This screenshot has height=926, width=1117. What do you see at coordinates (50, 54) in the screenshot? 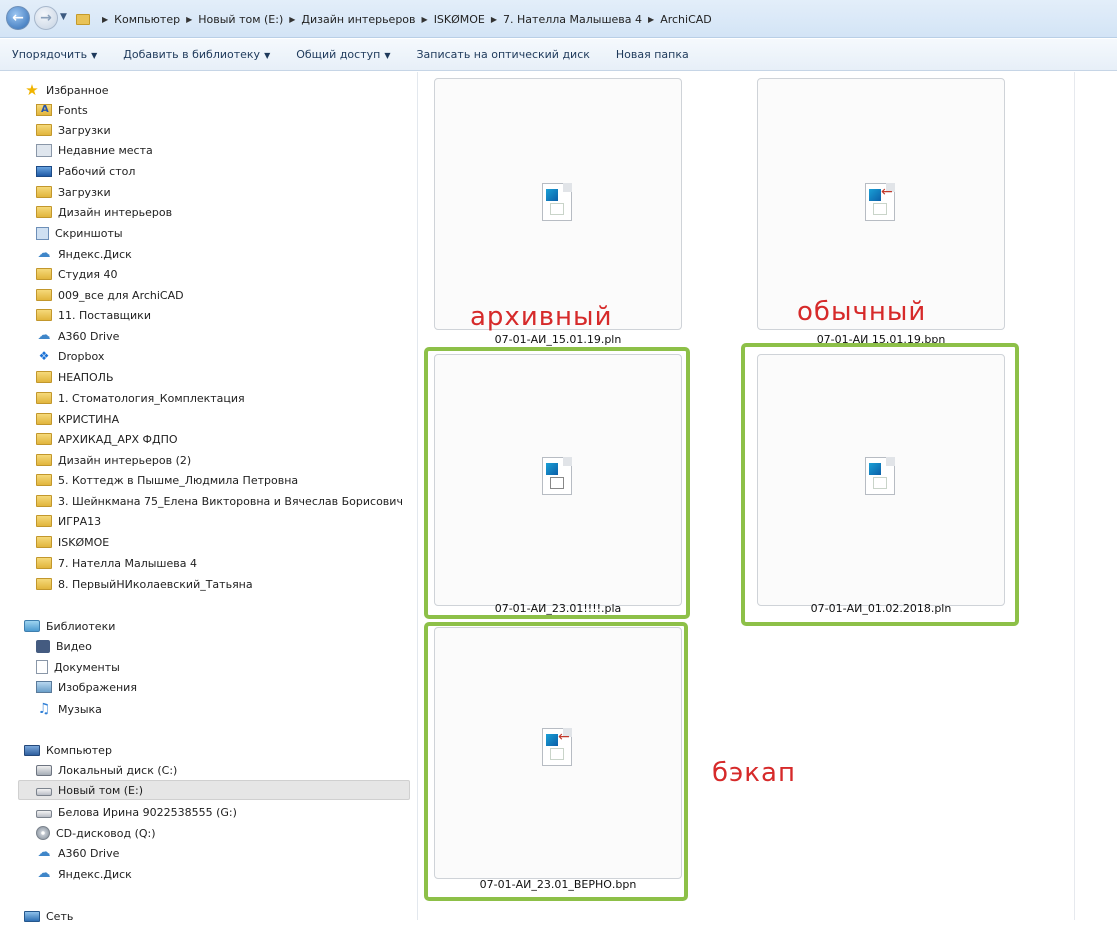
I see `organize-label: Упорядочить` at bounding box center [50, 54].